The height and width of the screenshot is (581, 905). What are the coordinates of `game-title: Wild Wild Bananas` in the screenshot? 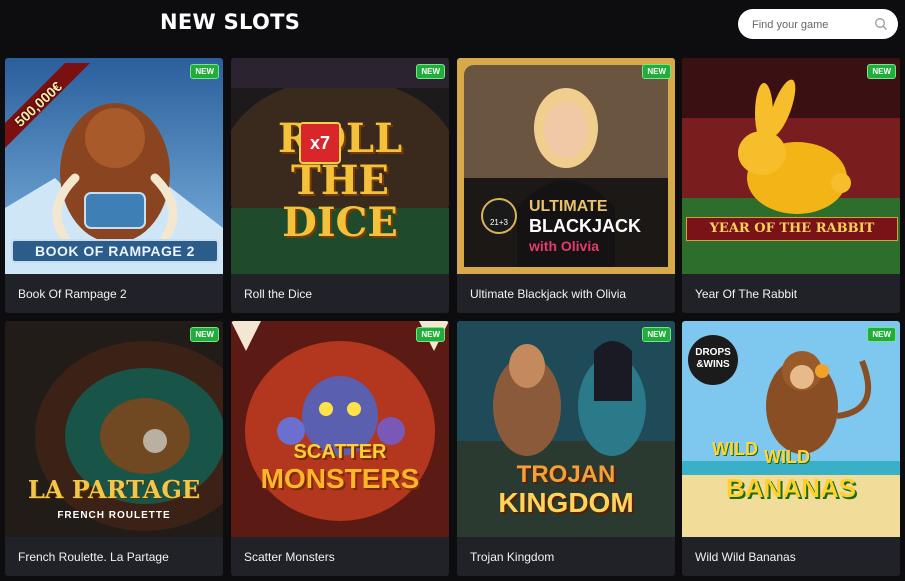 It's located at (745, 557).